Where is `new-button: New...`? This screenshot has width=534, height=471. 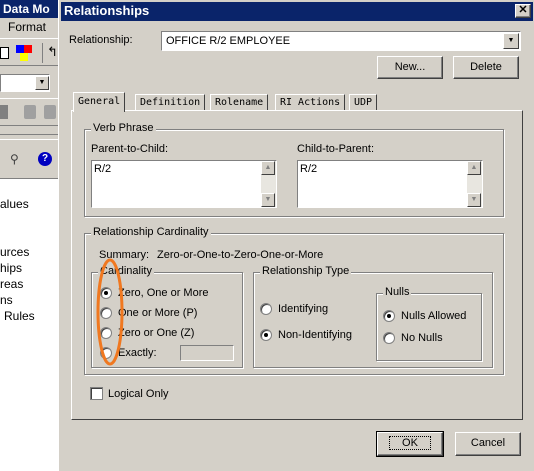 new-button: New... is located at coordinates (410, 67).